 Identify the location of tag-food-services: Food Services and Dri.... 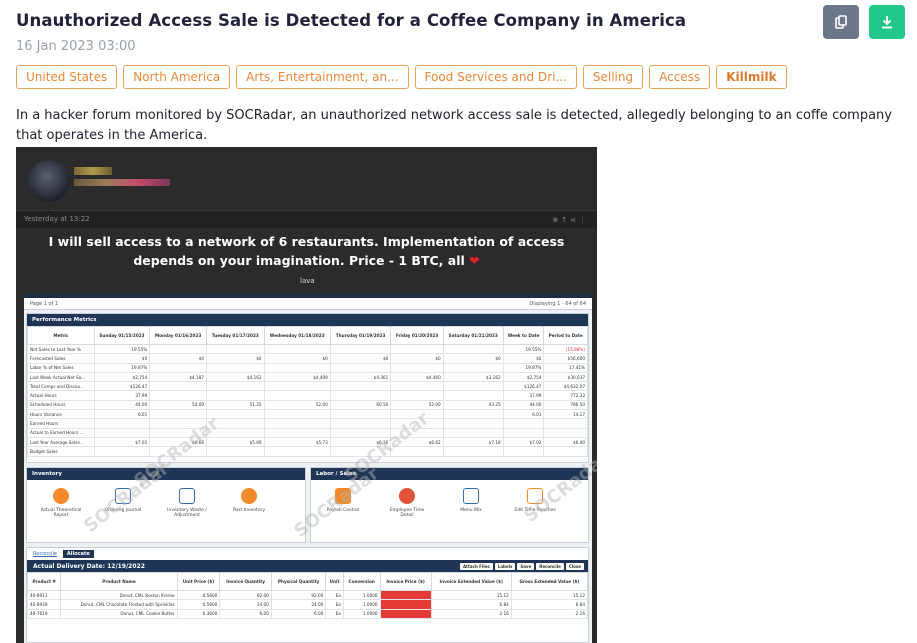
(495, 77).